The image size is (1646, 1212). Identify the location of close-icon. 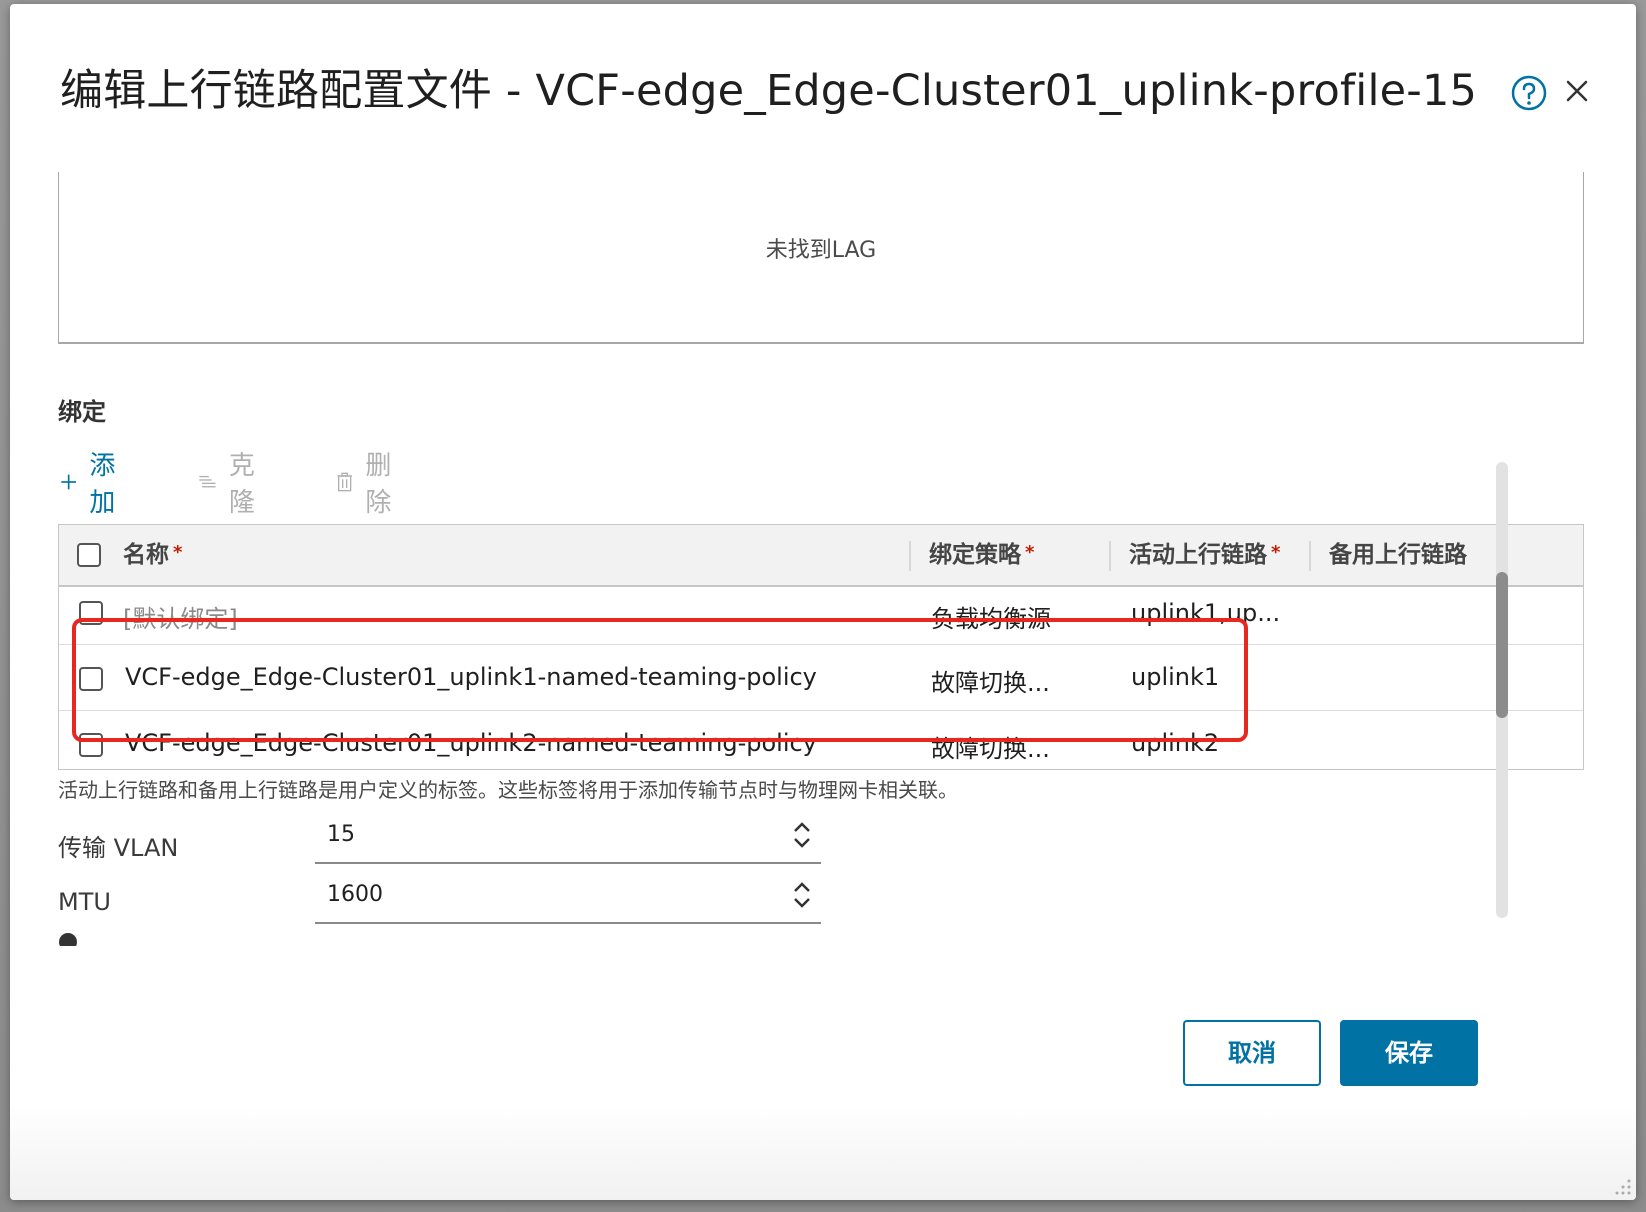
(1577, 91).